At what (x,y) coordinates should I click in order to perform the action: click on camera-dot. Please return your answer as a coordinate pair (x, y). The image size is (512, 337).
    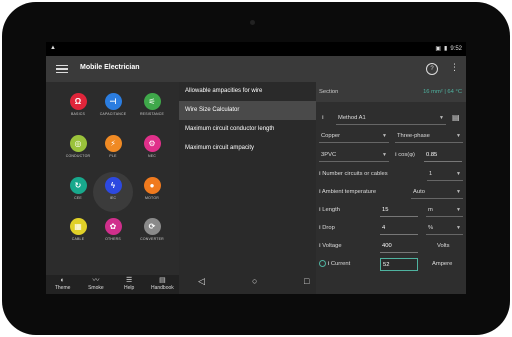
    Looking at the image, I should click on (252, 22).